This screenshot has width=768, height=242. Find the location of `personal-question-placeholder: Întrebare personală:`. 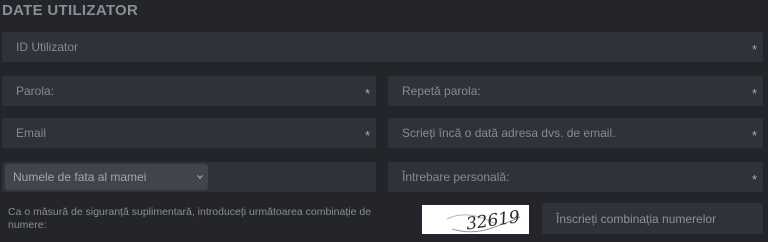

personal-question-placeholder: Întrebare personală: is located at coordinates (456, 177).